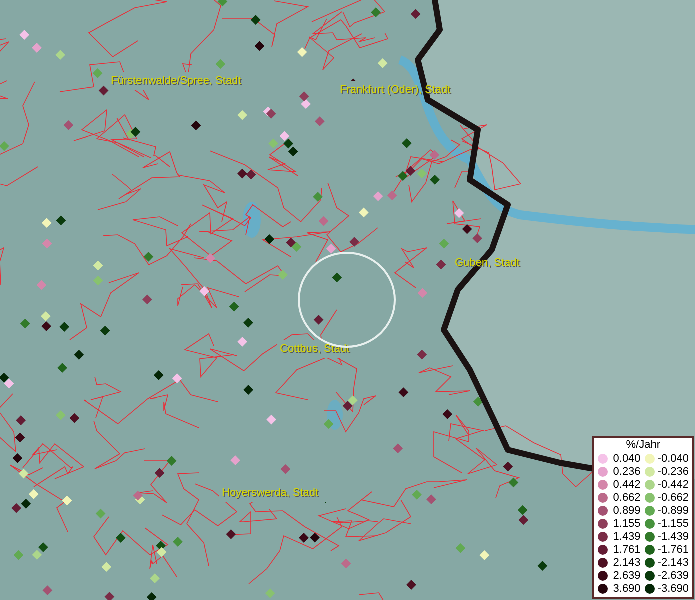 The width and height of the screenshot is (695, 600). What do you see at coordinates (626, 550) in the screenshot?
I see `legend-value: 1.761` at bounding box center [626, 550].